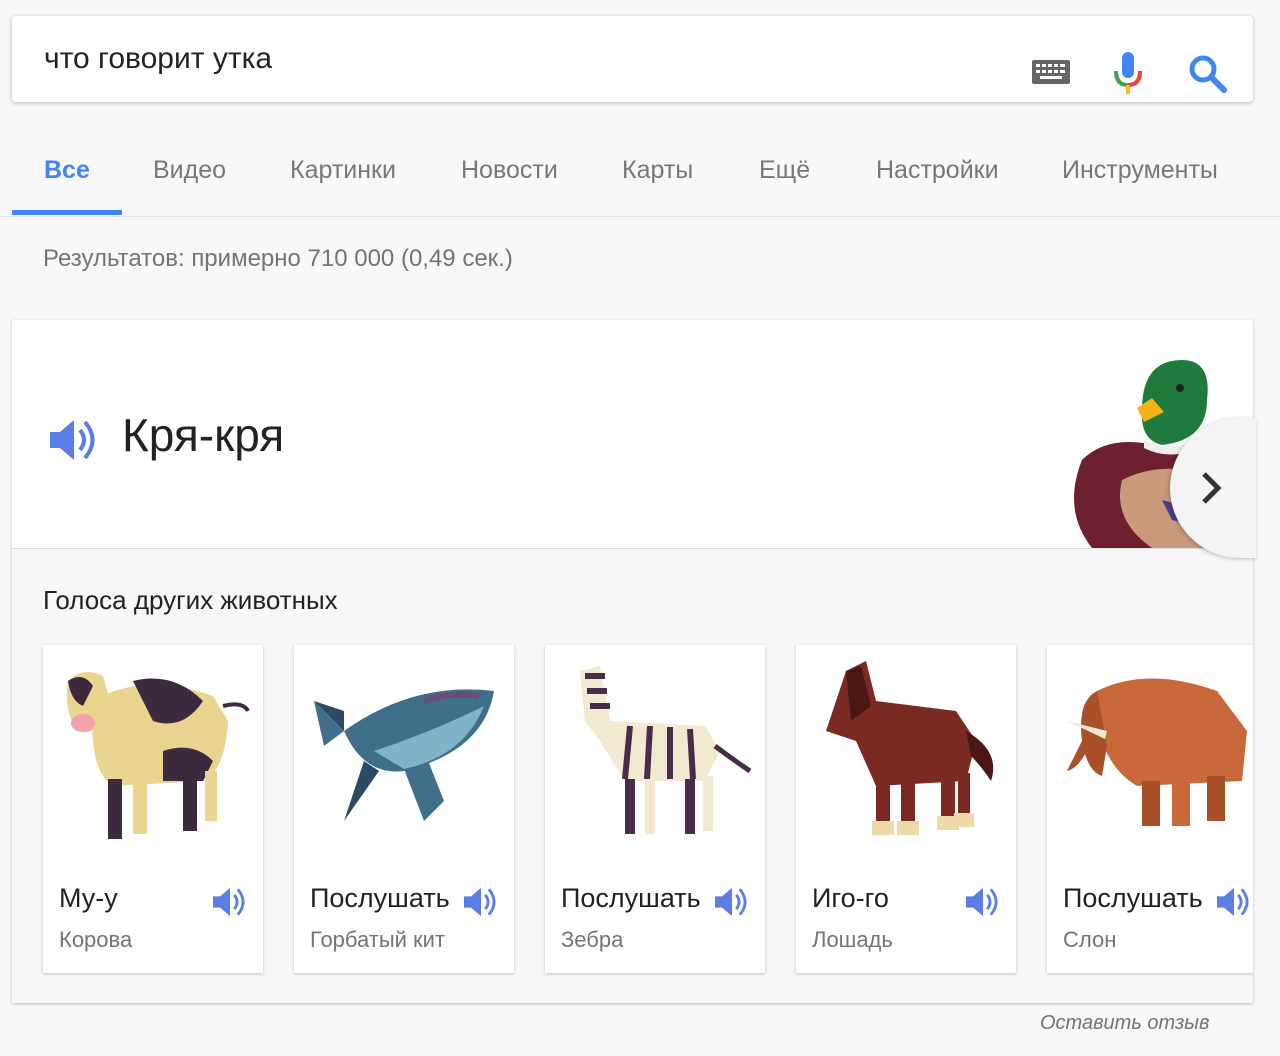 This screenshot has width=1280, height=1056. Describe the element at coordinates (153, 756) in the screenshot. I see `cow-illustration` at that location.